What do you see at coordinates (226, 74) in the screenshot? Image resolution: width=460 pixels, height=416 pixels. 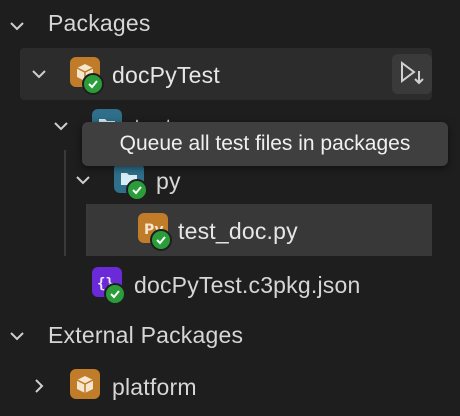 I see `tree-item-docpytest: docPyTest` at bounding box center [226, 74].